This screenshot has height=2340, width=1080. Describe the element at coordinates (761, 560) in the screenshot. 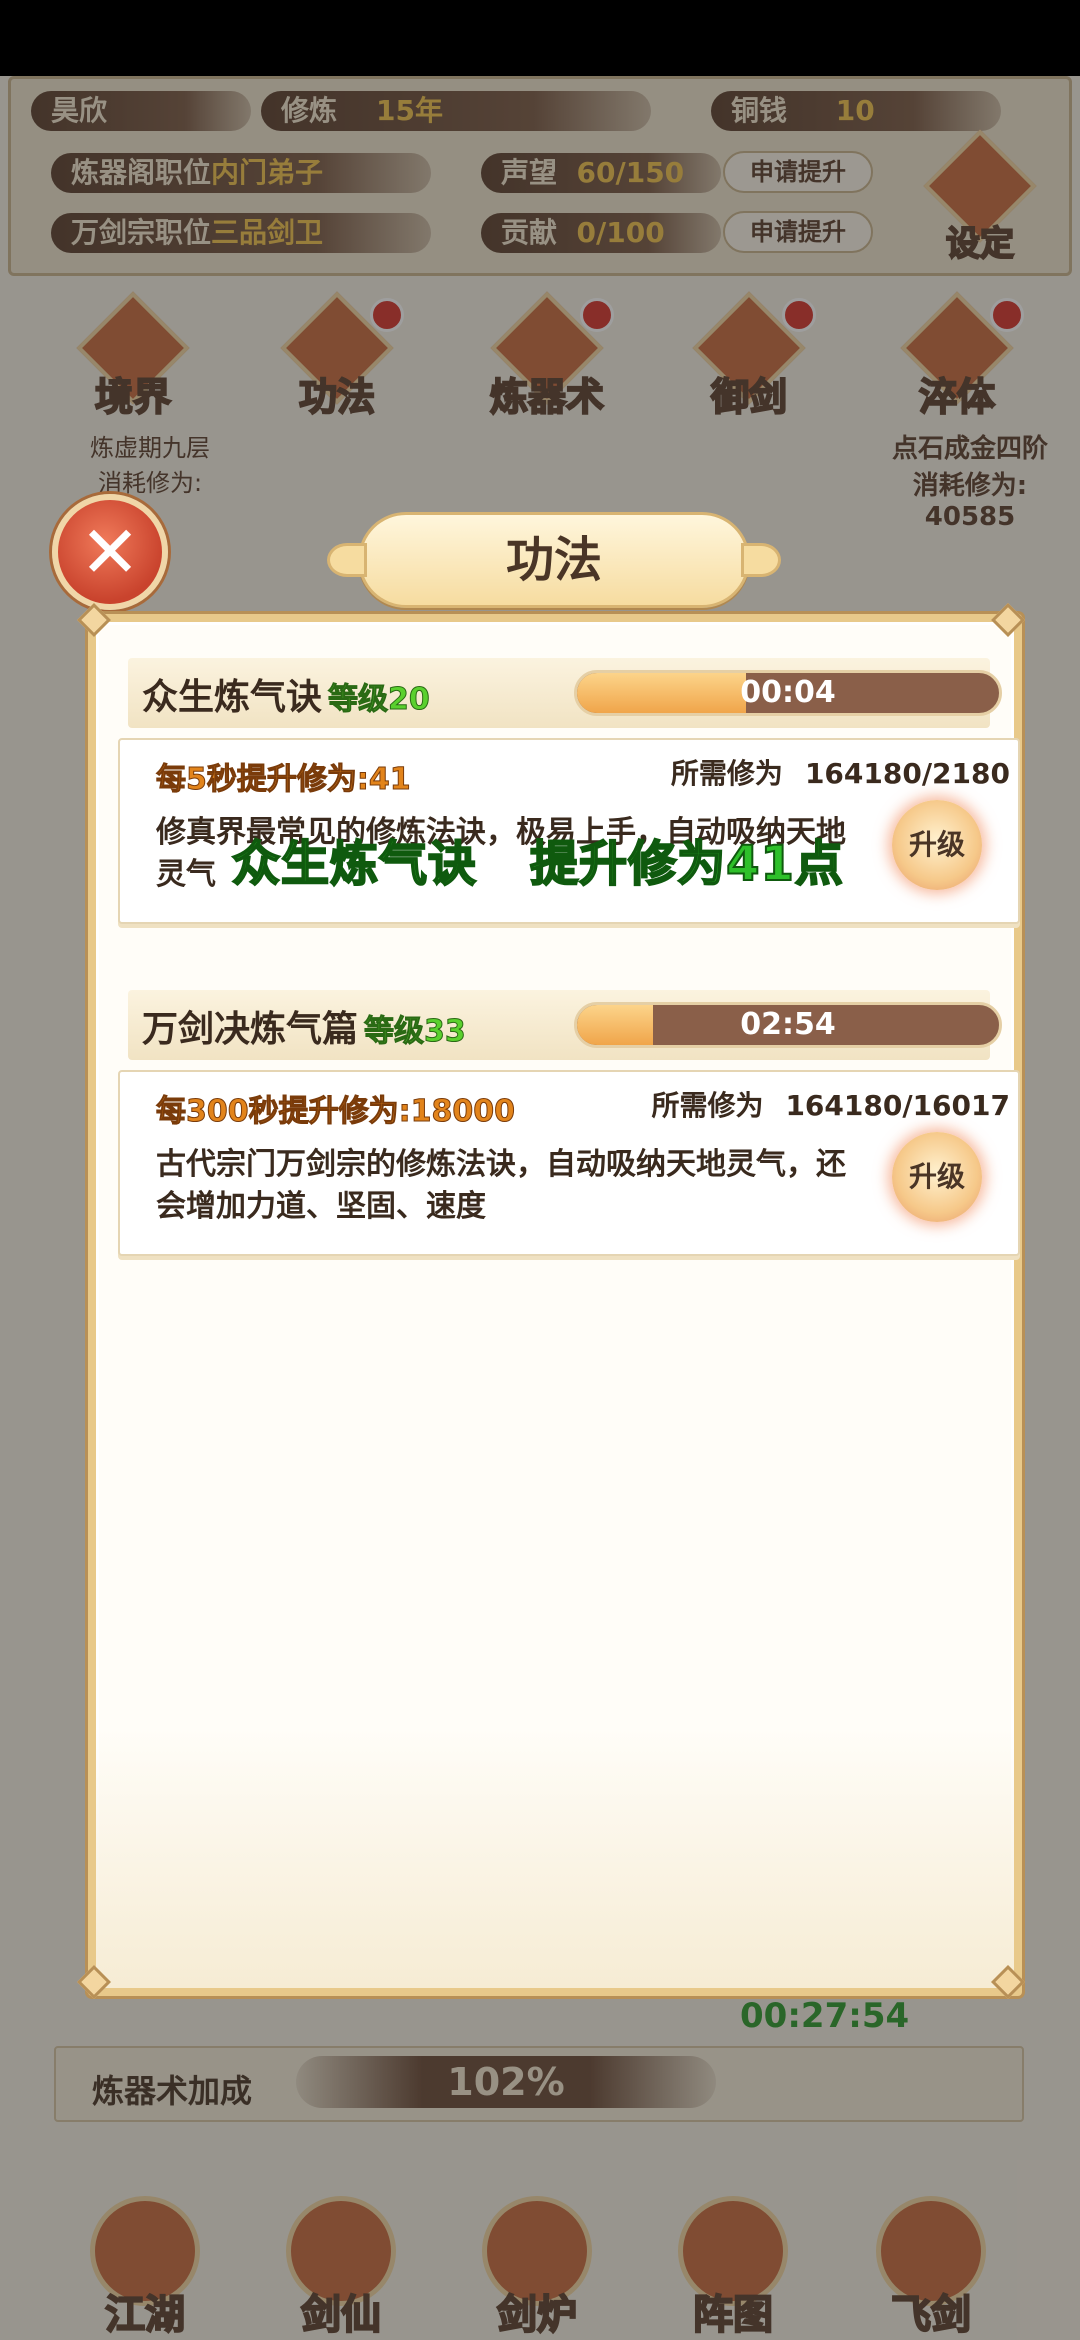

I see `banner-ornament` at that location.